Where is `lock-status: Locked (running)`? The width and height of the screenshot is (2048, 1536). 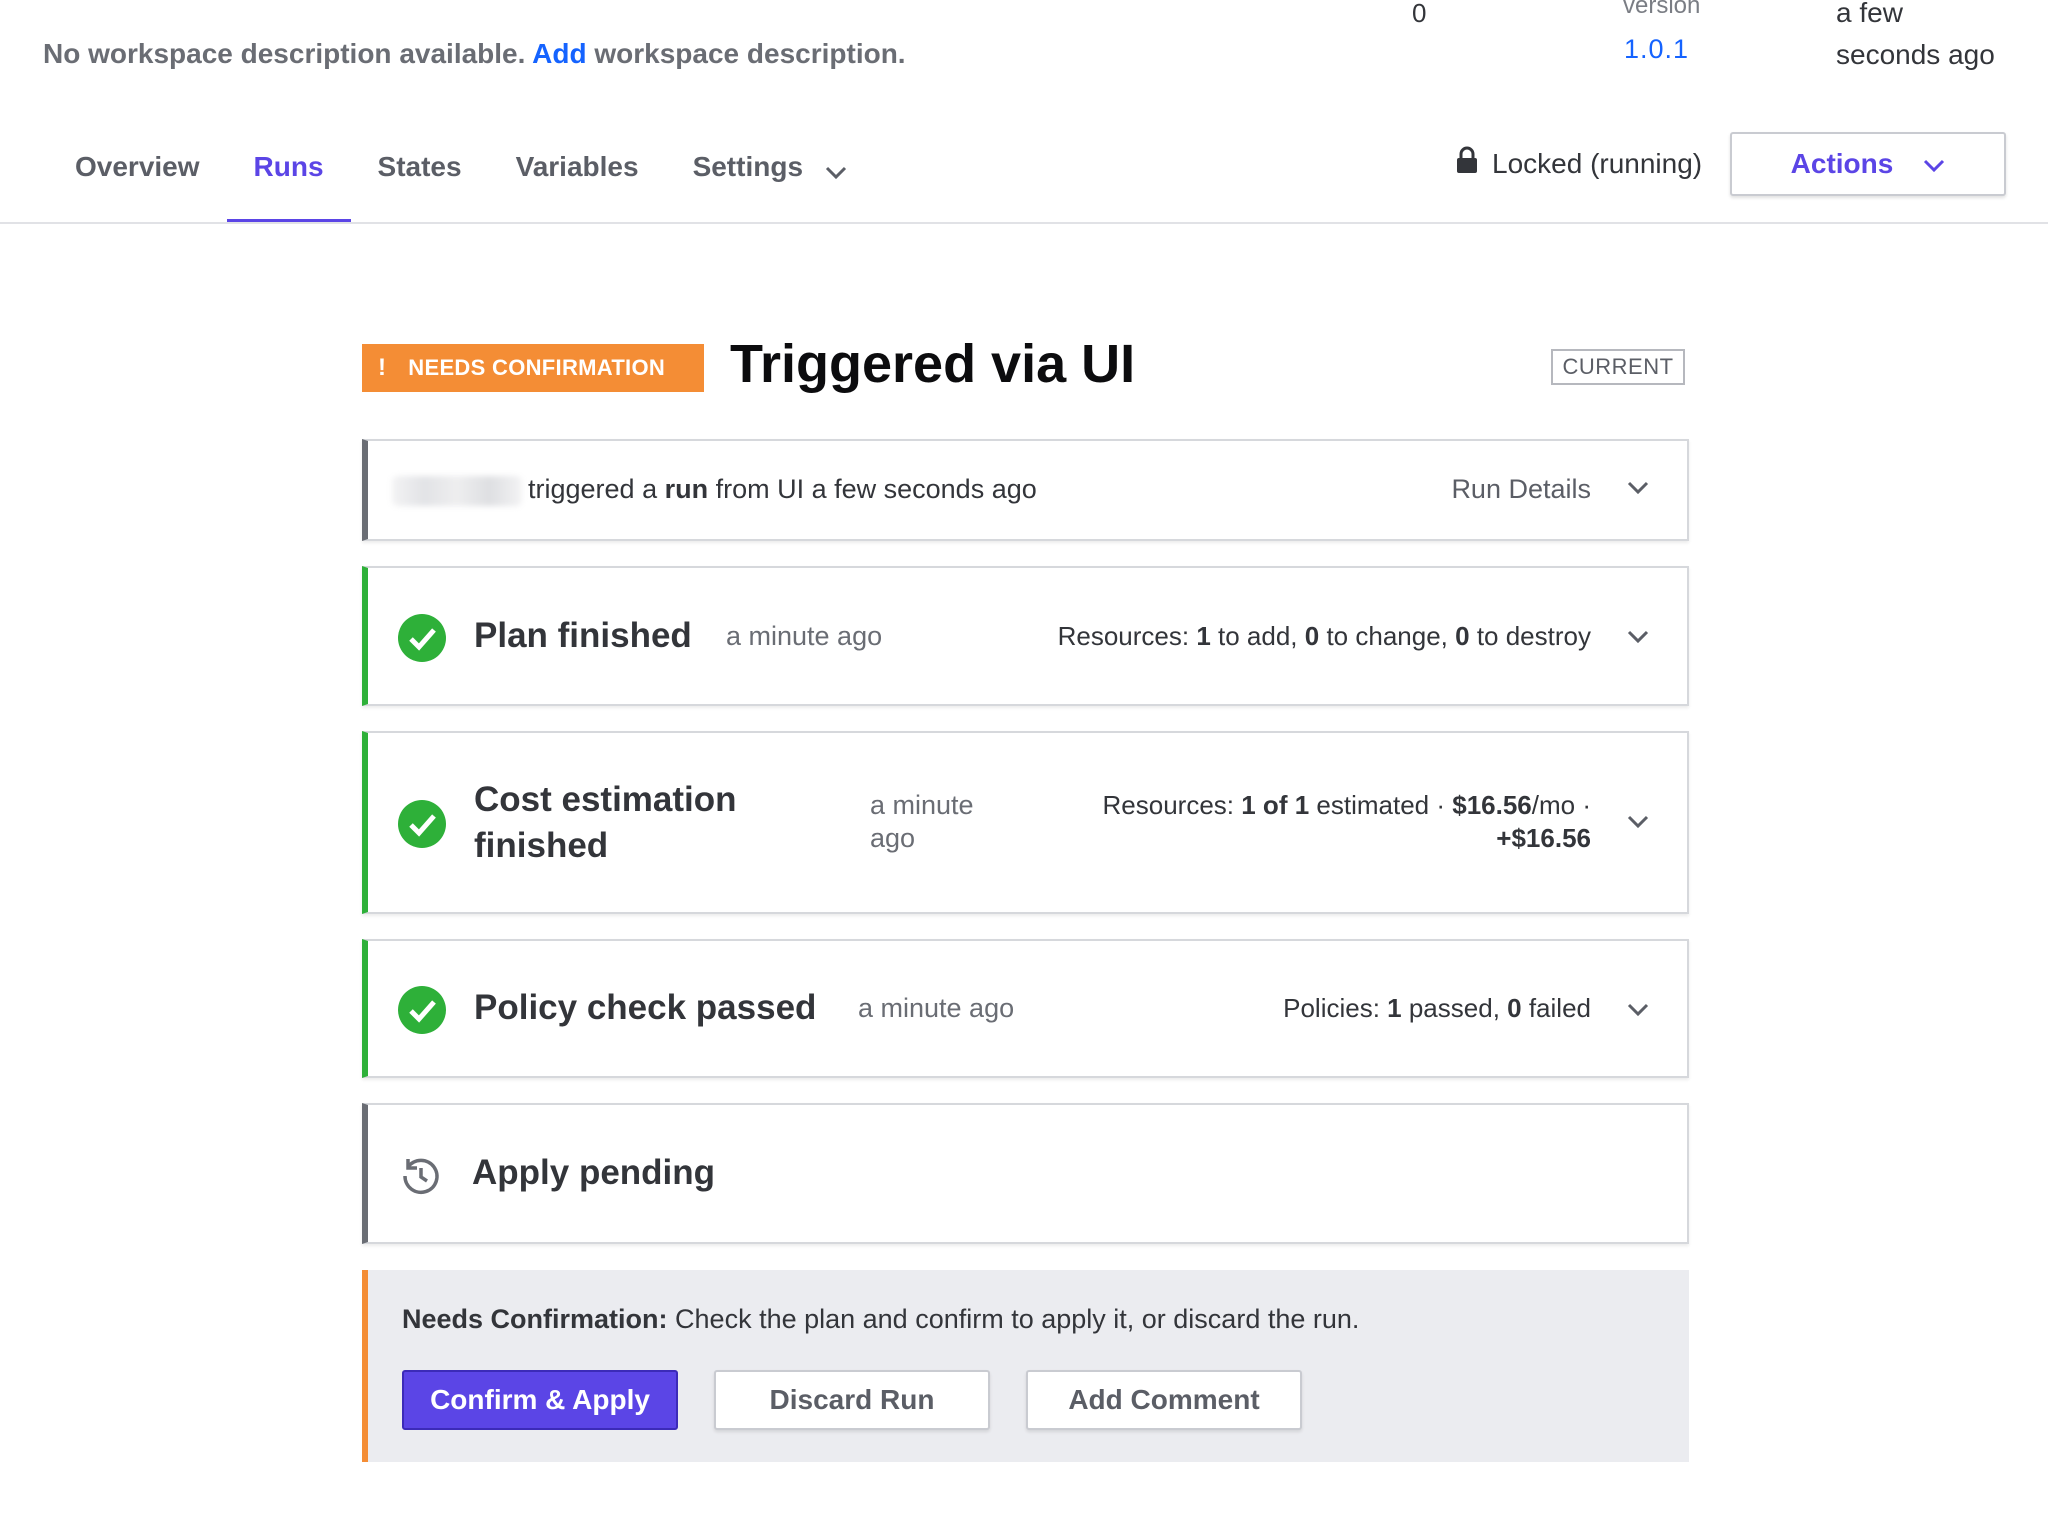 lock-status: Locked (running) is located at coordinates (1579, 163).